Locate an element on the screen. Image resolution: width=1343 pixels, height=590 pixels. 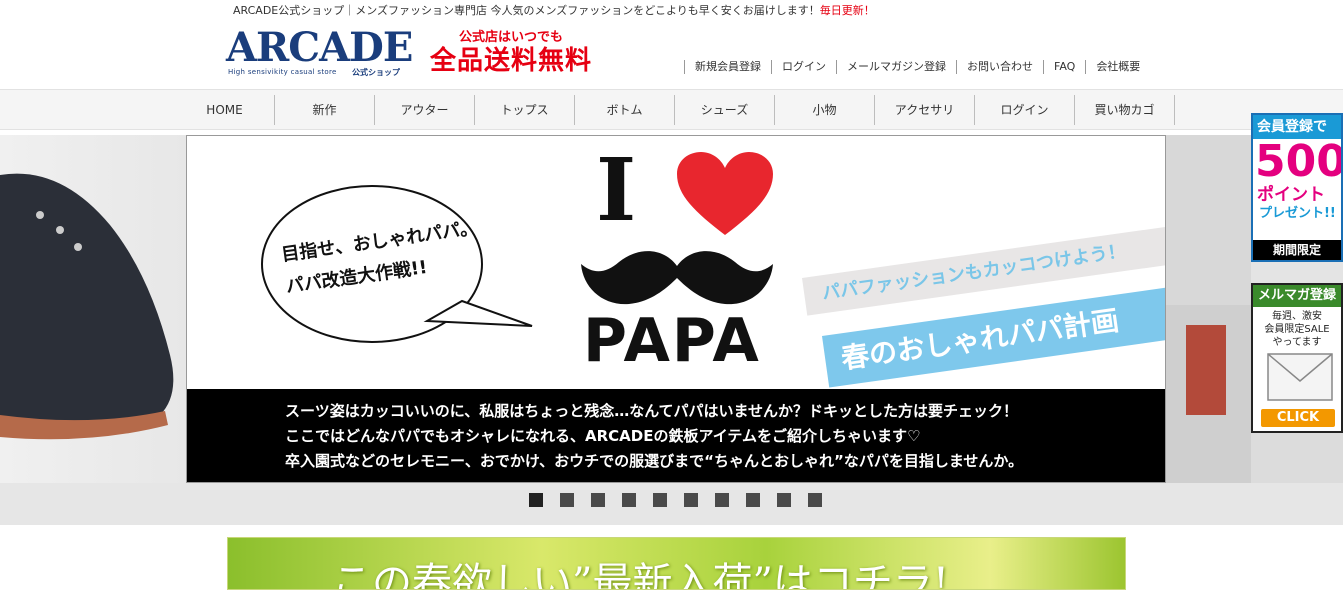
free-shipping-badge: 公式店はいつでも 全品送料無料 is located at coordinates (511, 53).